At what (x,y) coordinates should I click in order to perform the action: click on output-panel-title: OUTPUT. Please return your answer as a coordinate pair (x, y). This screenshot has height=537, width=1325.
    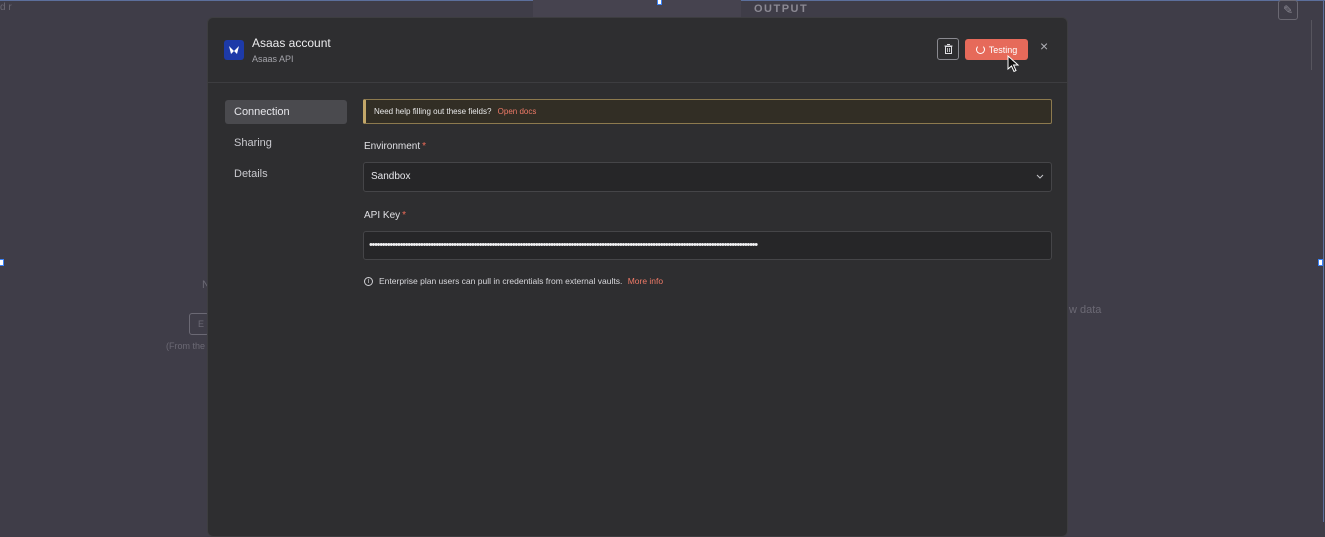
    Looking at the image, I should click on (781, 9).